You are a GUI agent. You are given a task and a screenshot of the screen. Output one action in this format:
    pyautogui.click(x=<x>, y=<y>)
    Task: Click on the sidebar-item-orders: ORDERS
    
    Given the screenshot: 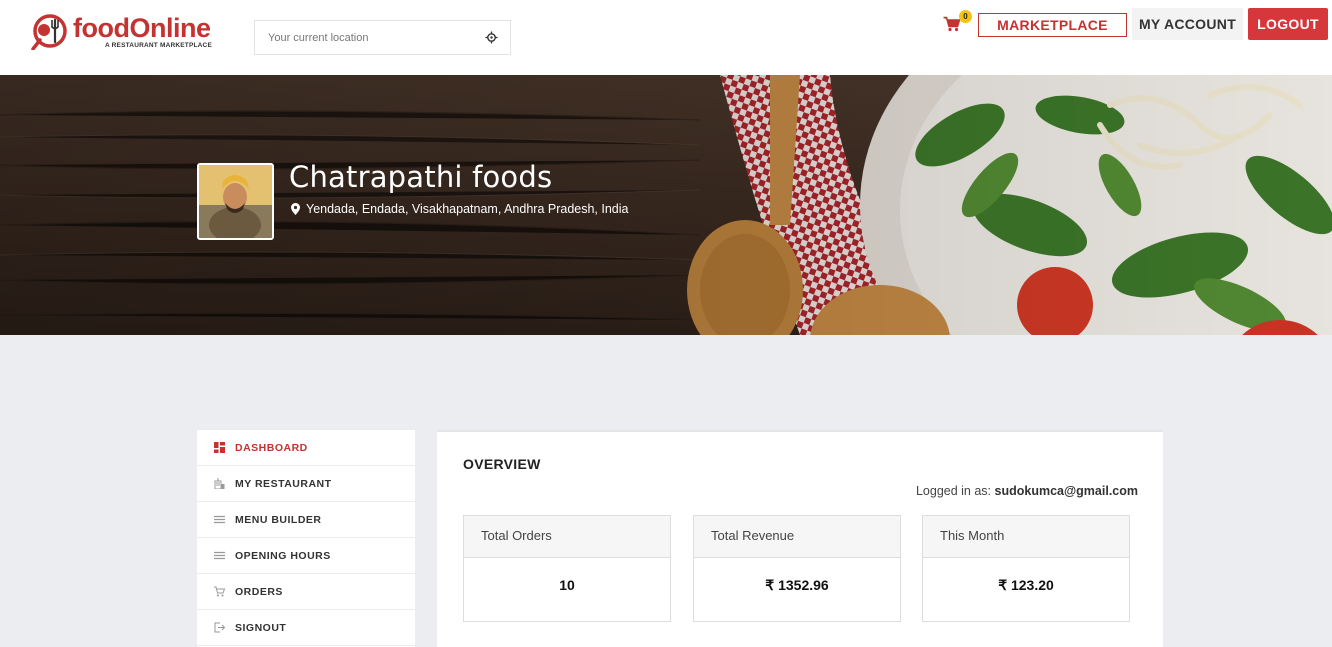 What is the action you would take?
    pyautogui.click(x=306, y=592)
    